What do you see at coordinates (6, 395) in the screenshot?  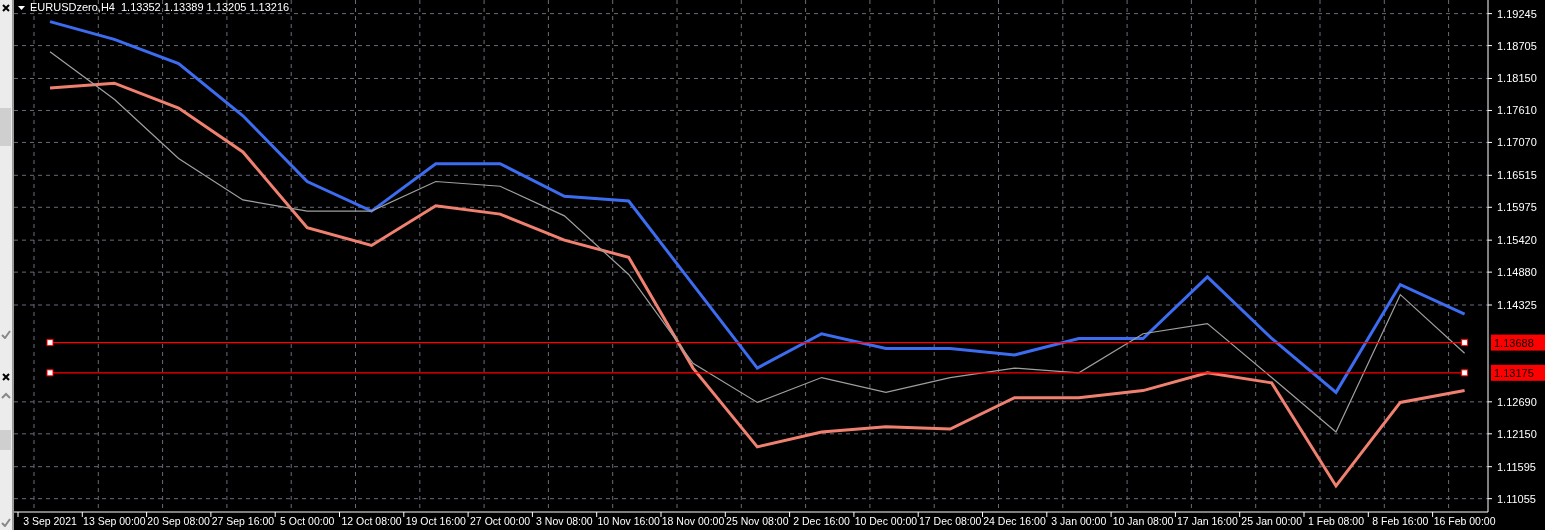 I see `caret-up-icon` at bounding box center [6, 395].